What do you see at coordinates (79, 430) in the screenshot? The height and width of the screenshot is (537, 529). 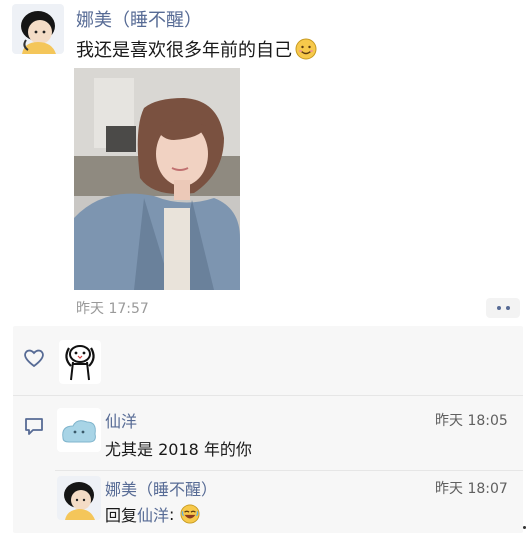 I see `commenter-avatar` at bounding box center [79, 430].